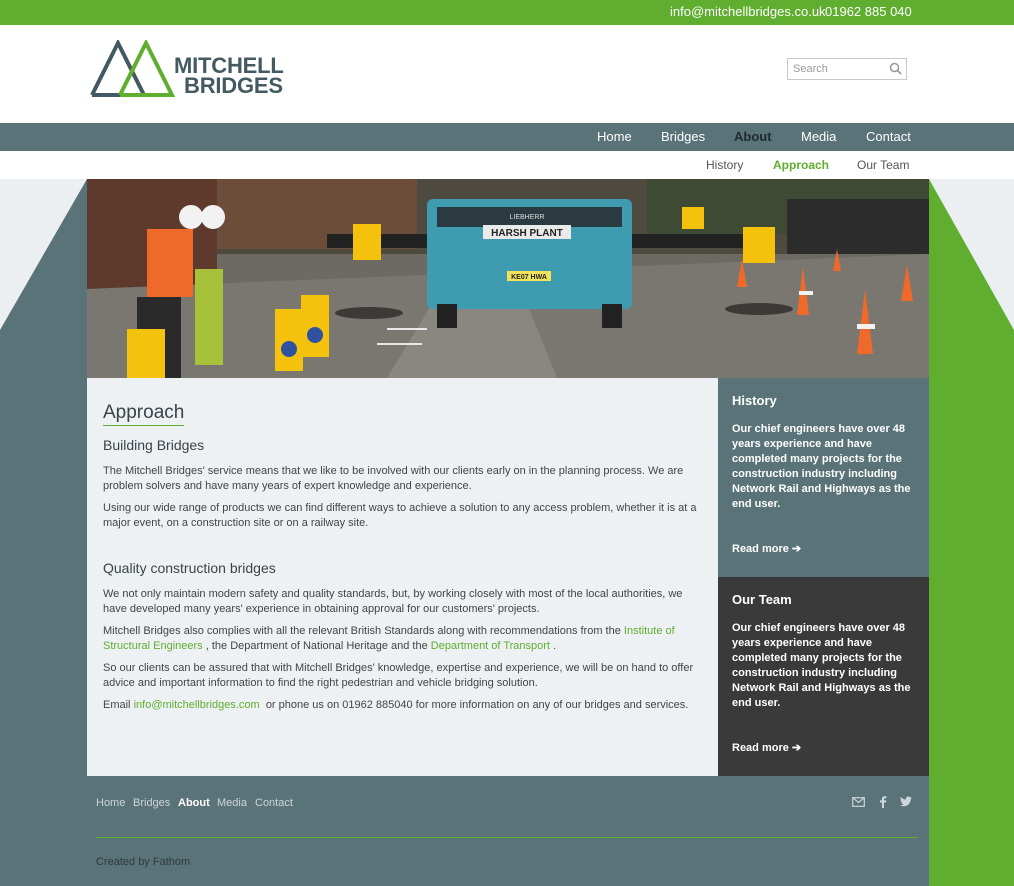 The height and width of the screenshot is (886, 1014). Describe the element at coordinates (143, 862) in the screenshot. I see `footer-credit: Created by Fathom` at that location.